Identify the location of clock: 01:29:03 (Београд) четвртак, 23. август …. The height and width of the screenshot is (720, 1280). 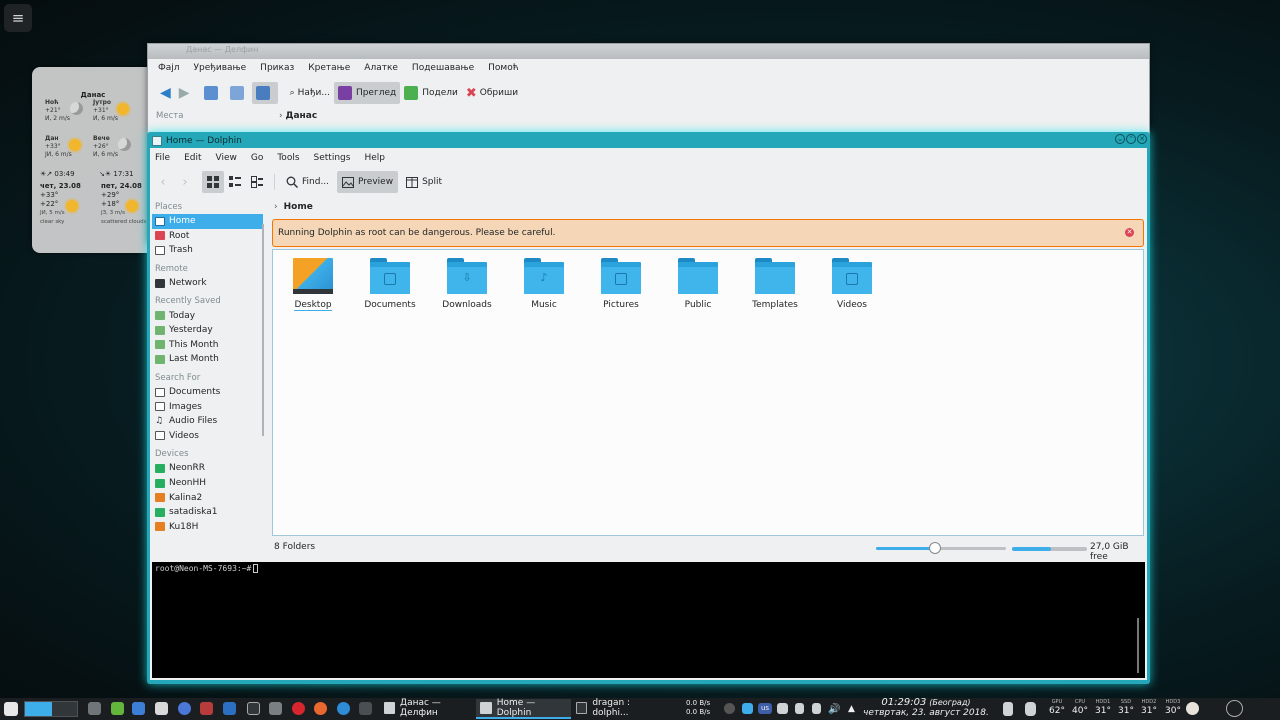
(926, 708).